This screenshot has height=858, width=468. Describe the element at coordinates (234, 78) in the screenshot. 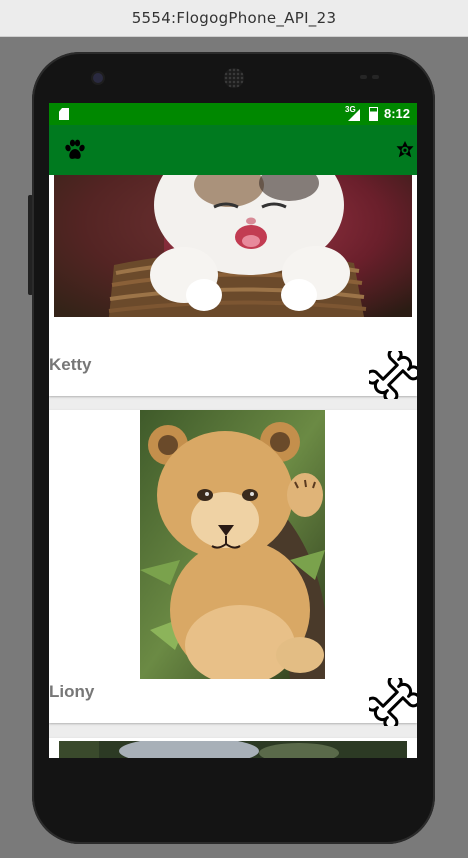

I see `earpiece-speaker` at that location.